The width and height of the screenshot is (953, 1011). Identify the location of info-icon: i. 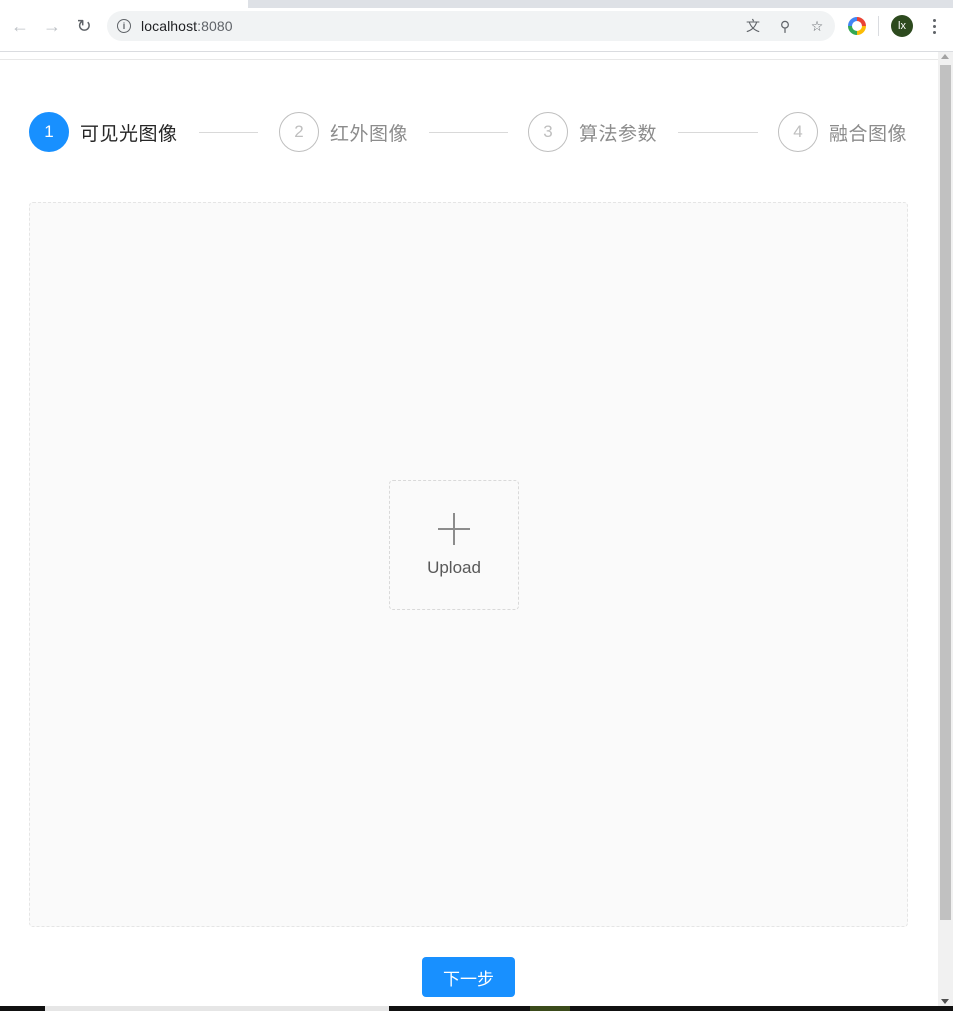
(124, 26).